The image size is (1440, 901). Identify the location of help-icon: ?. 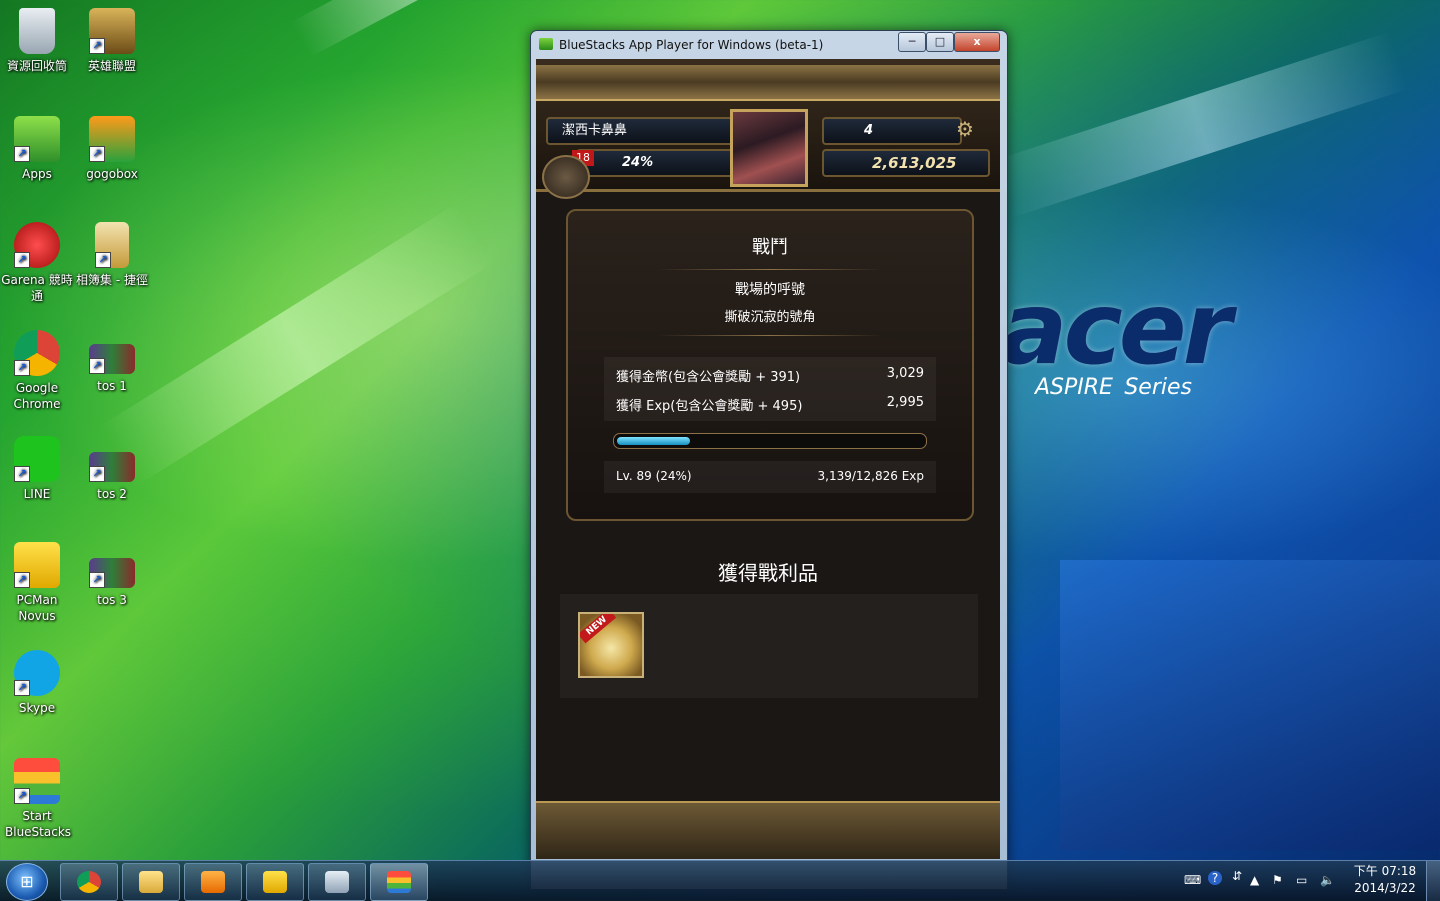
(1215, 878).